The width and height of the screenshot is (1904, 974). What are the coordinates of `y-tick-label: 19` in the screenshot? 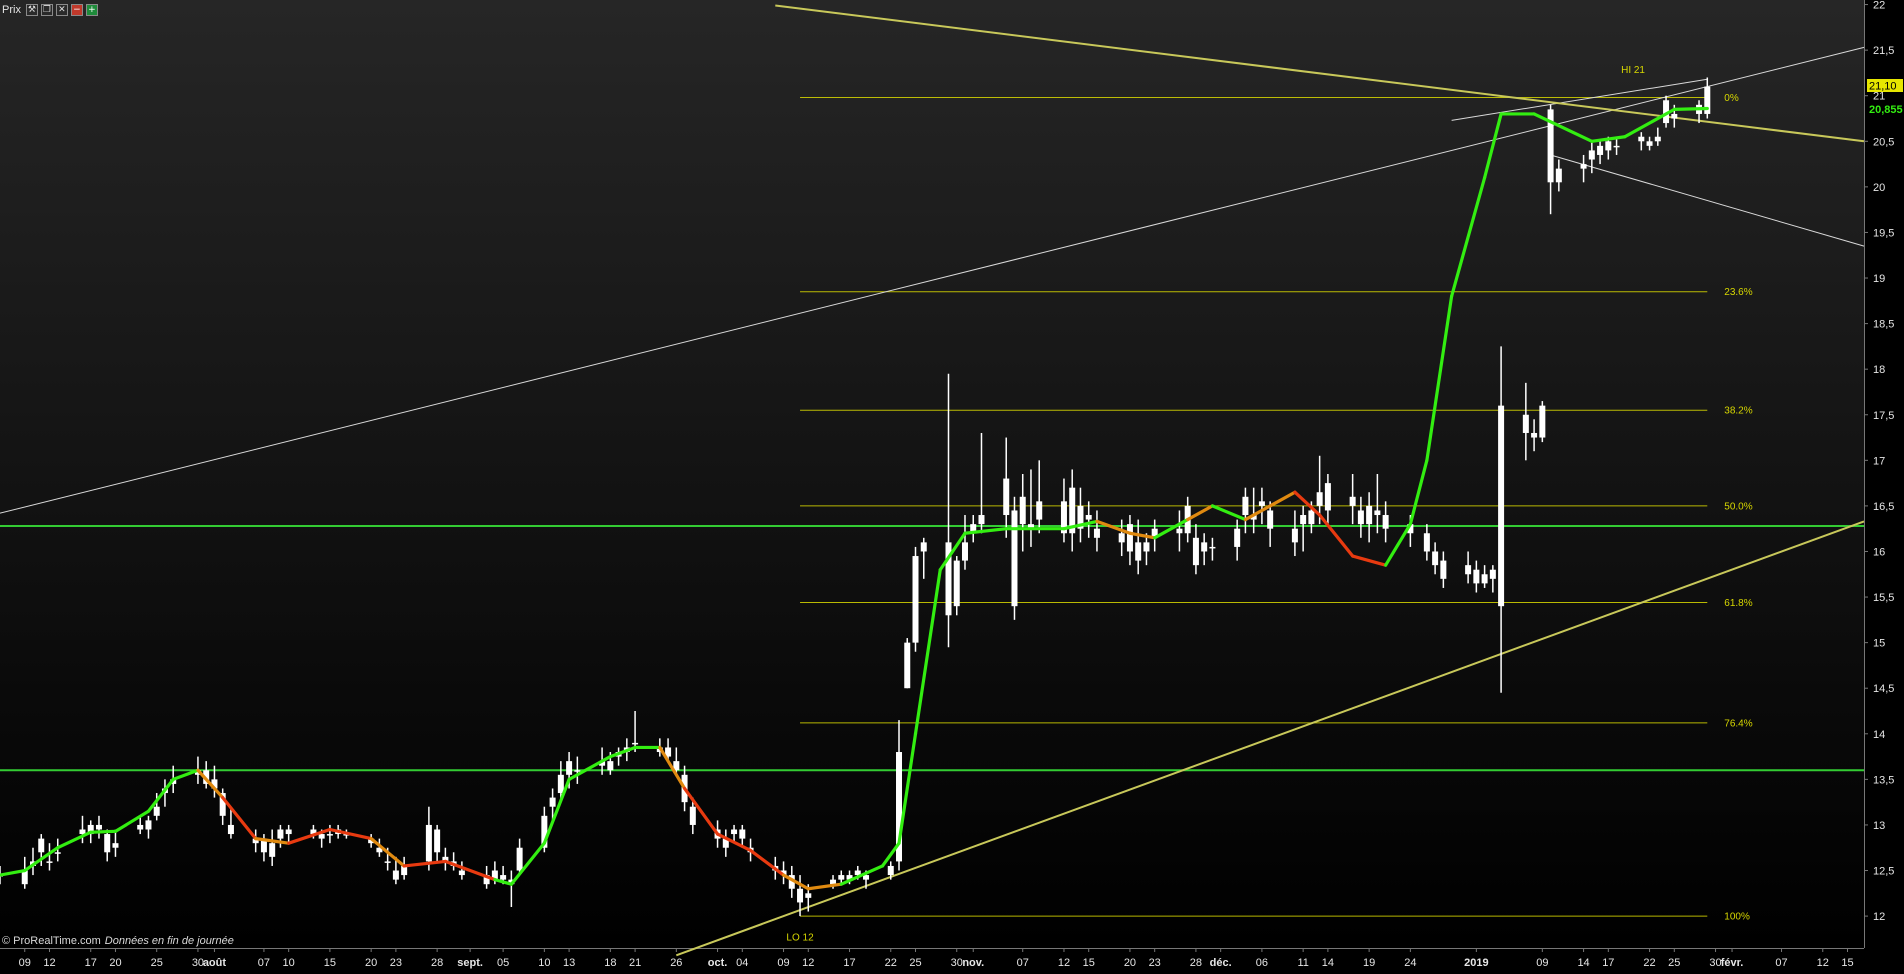 It's located at (1879, 279).